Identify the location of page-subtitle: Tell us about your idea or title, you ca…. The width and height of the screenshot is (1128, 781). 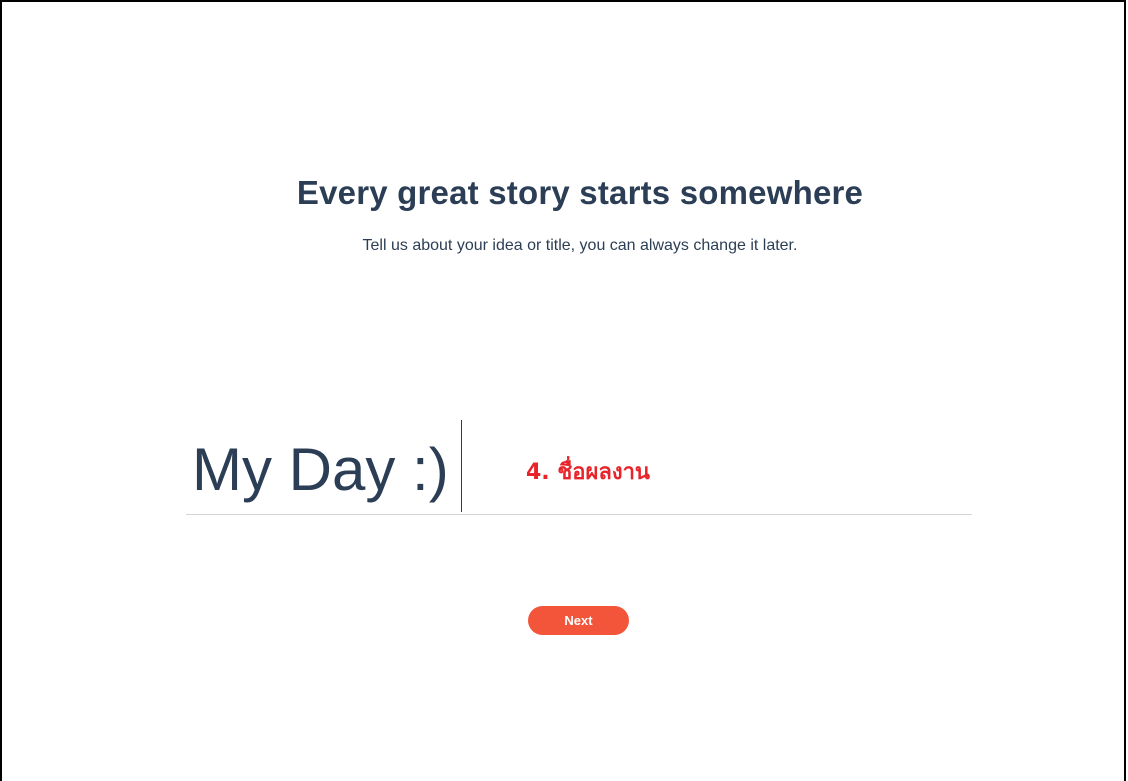
(580, 245).